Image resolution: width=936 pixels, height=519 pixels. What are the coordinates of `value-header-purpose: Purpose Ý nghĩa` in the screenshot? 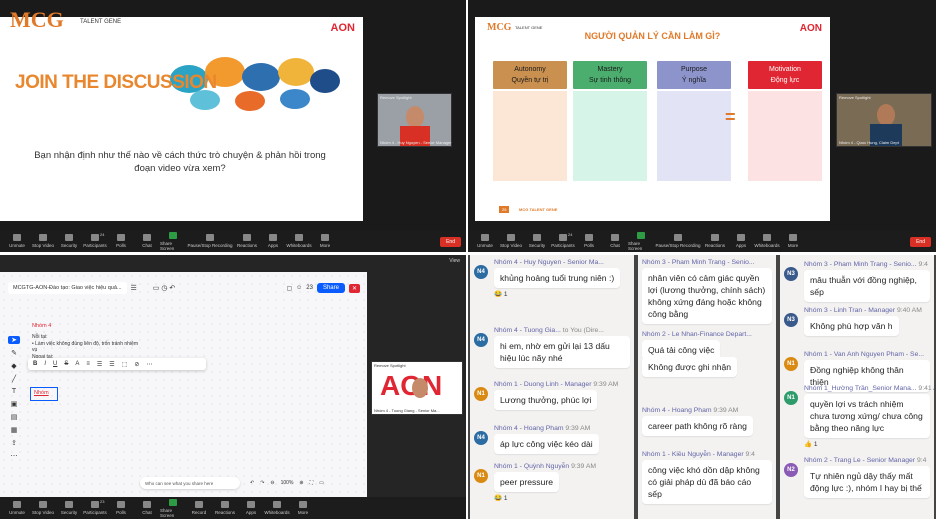 It's located at (694, 75).